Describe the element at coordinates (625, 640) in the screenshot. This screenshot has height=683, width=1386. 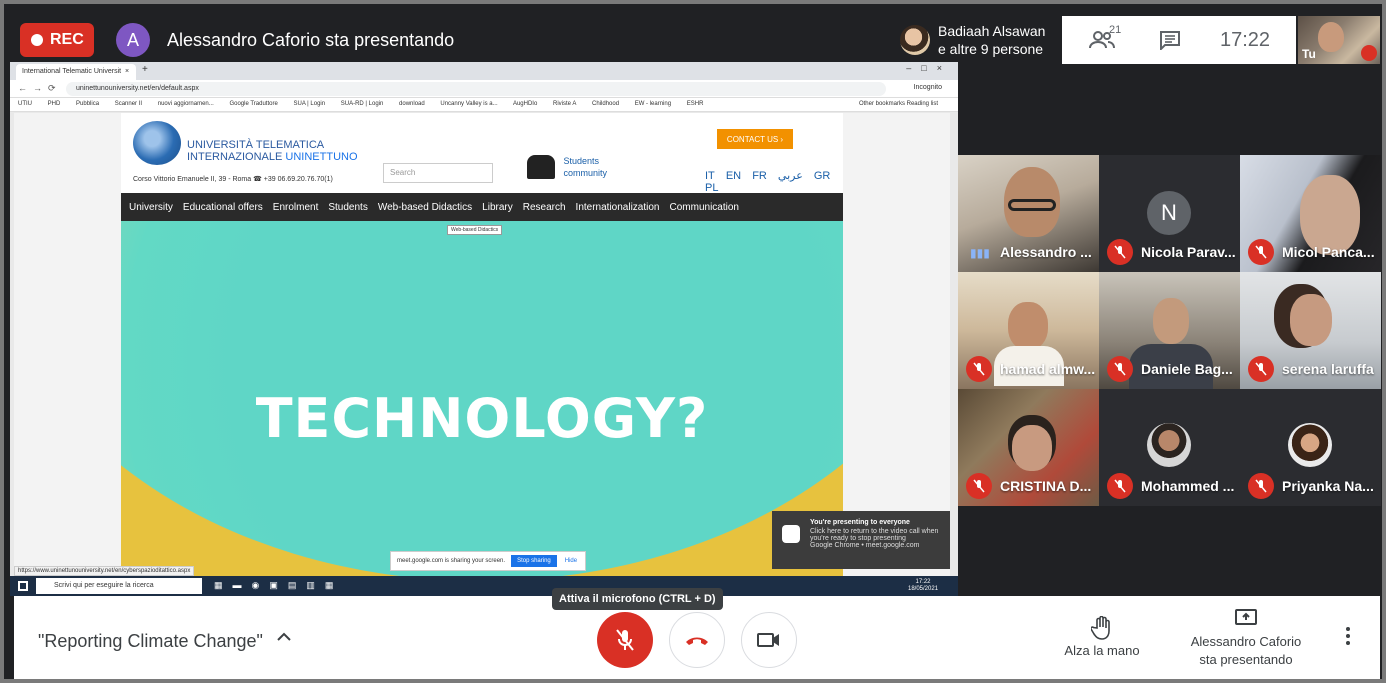
I see `microphone-button` at that location.